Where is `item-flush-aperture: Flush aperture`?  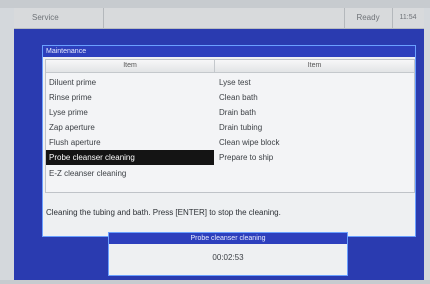
item-flush-aperture: Flush aperture is located at coordinates (130, 142).